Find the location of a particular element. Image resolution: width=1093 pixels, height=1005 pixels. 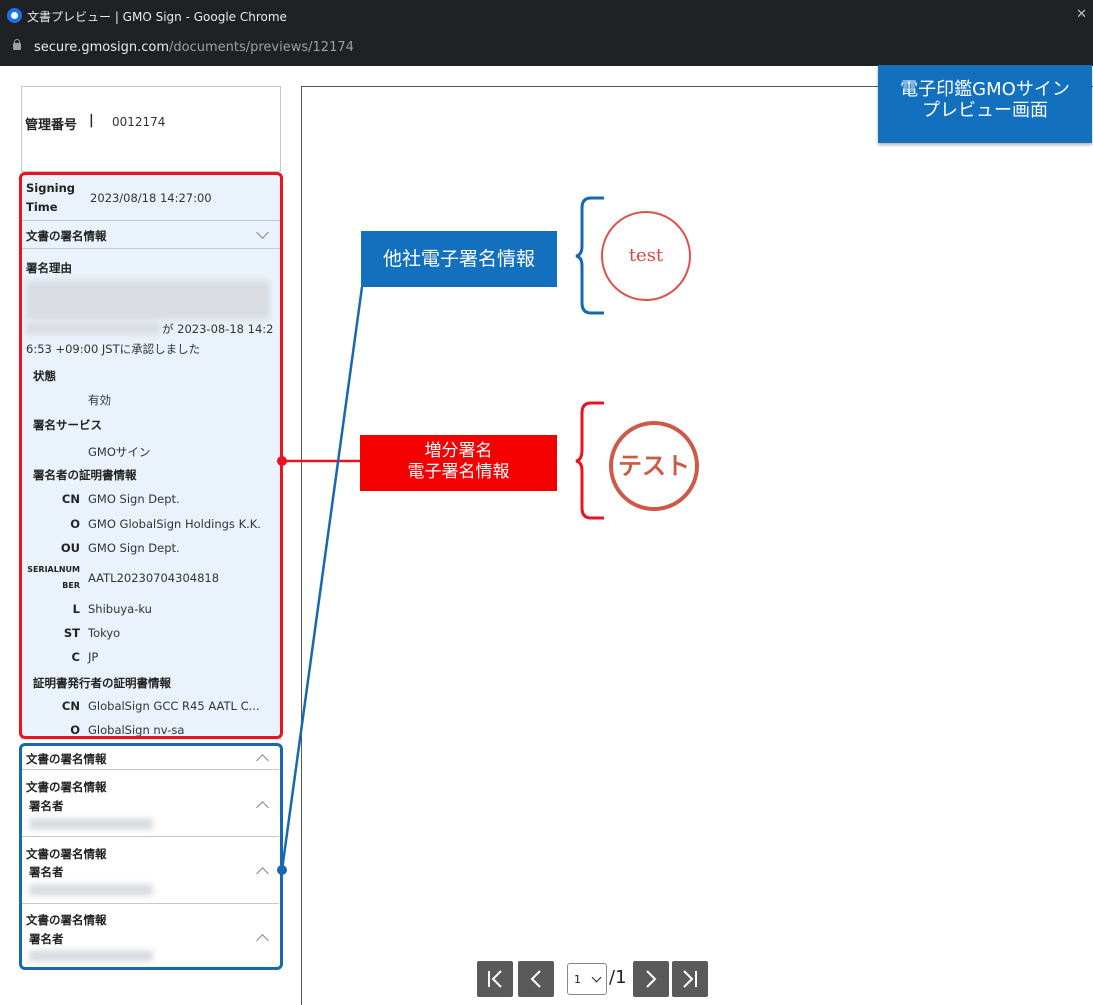

last-page-icon is located at coordinates (690, 979).